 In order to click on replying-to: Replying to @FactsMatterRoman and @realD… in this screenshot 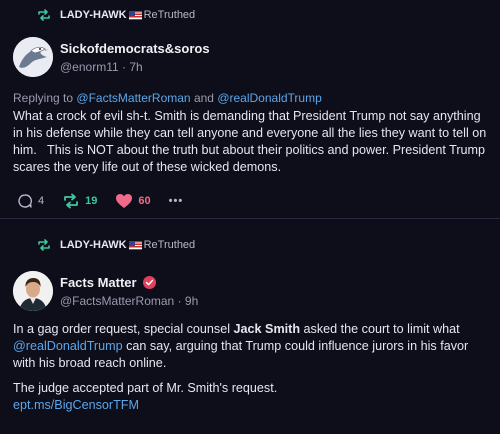, I will do `click(167, 98)`.